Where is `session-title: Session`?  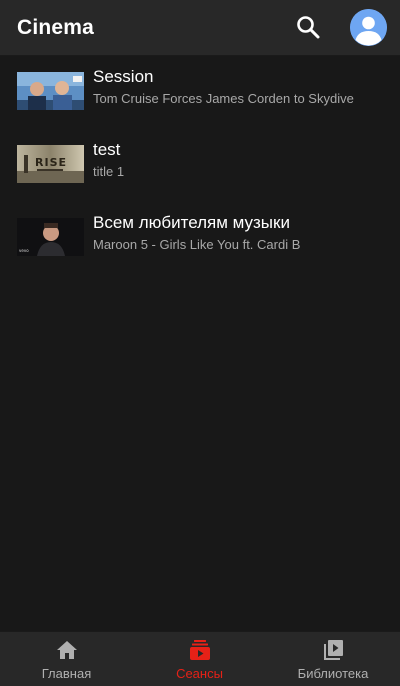 session-title: Session is located at coordinates (123, 76).